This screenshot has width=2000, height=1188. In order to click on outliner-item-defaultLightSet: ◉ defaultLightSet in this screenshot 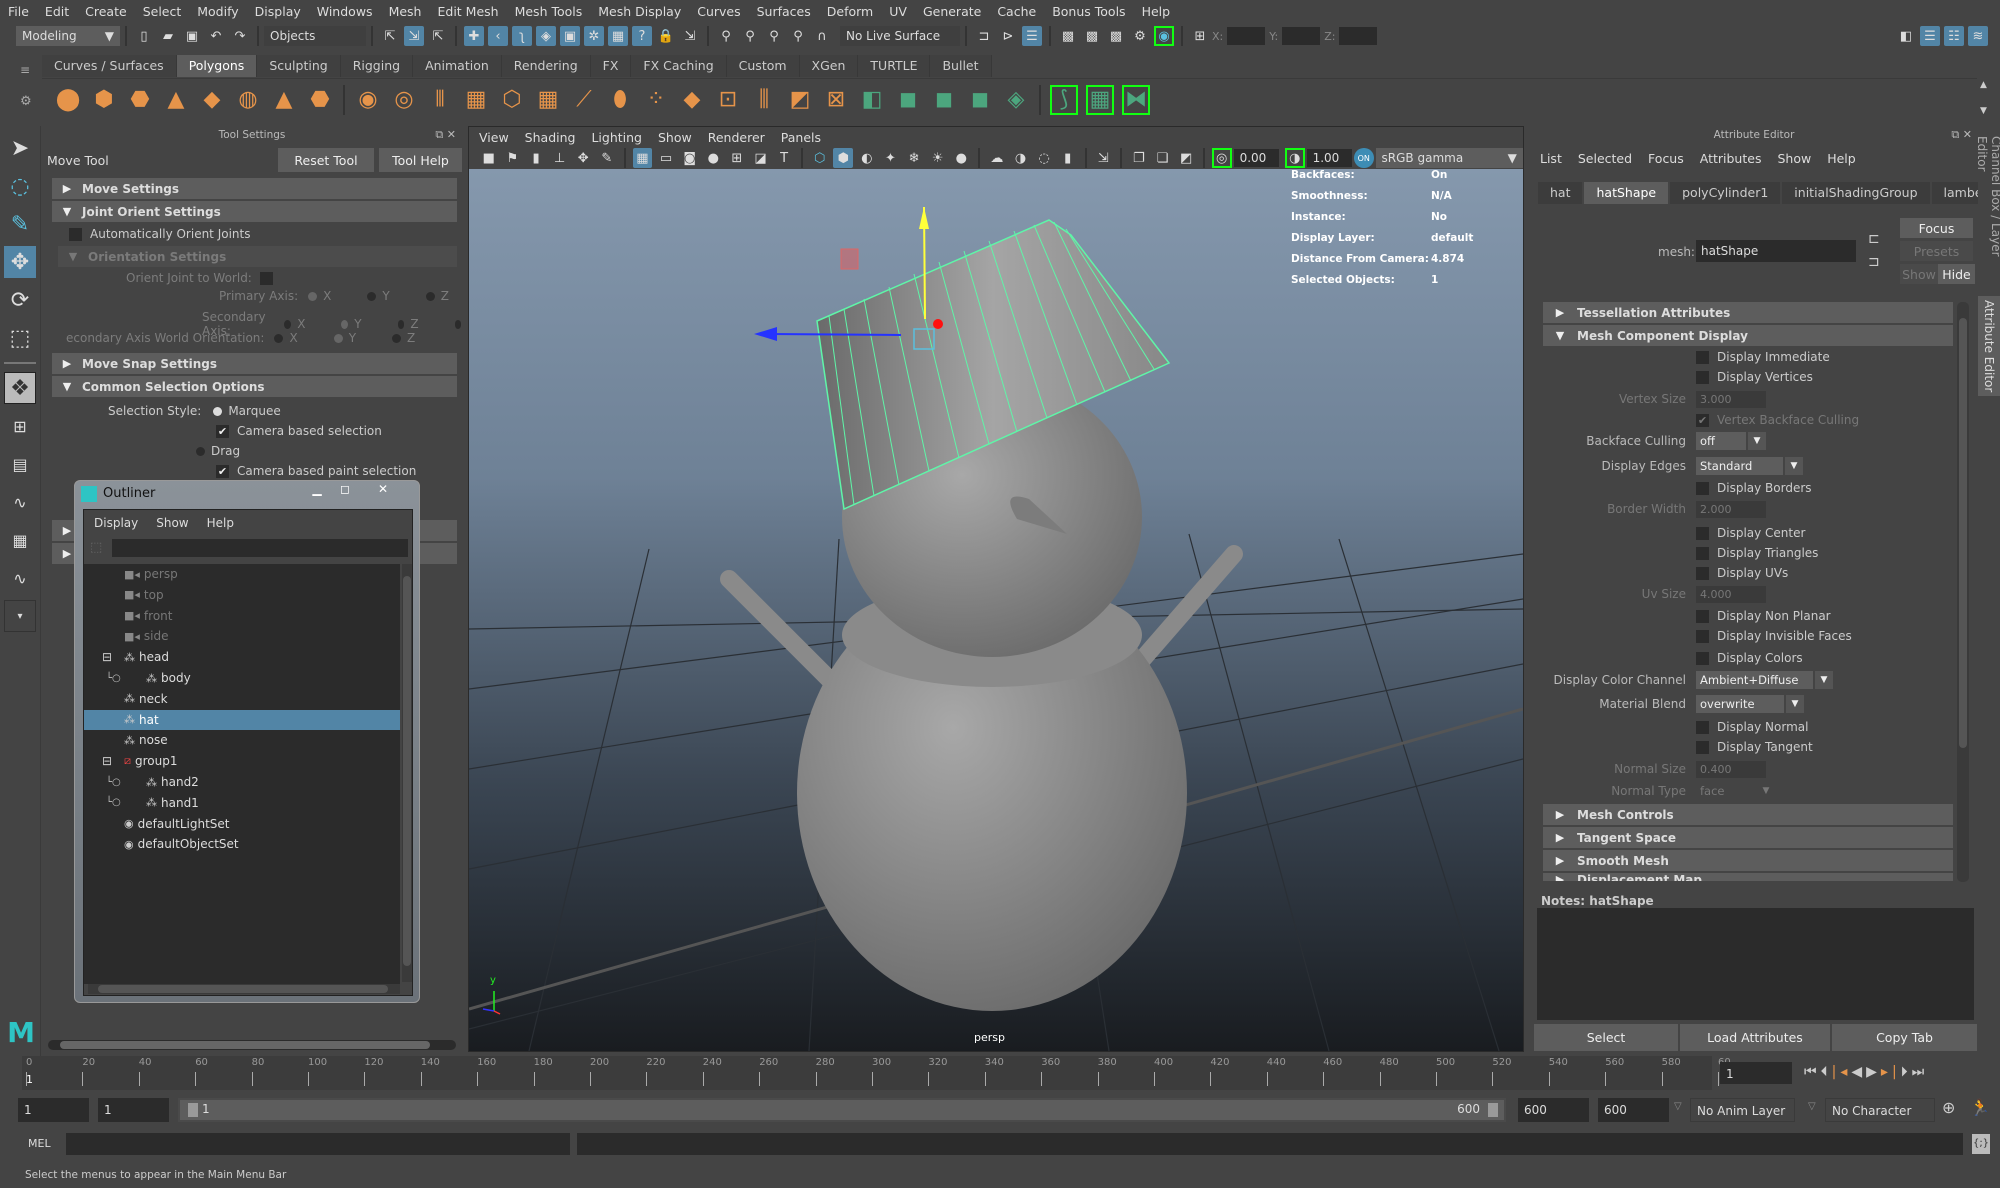, I will do `click(242, 824)`.